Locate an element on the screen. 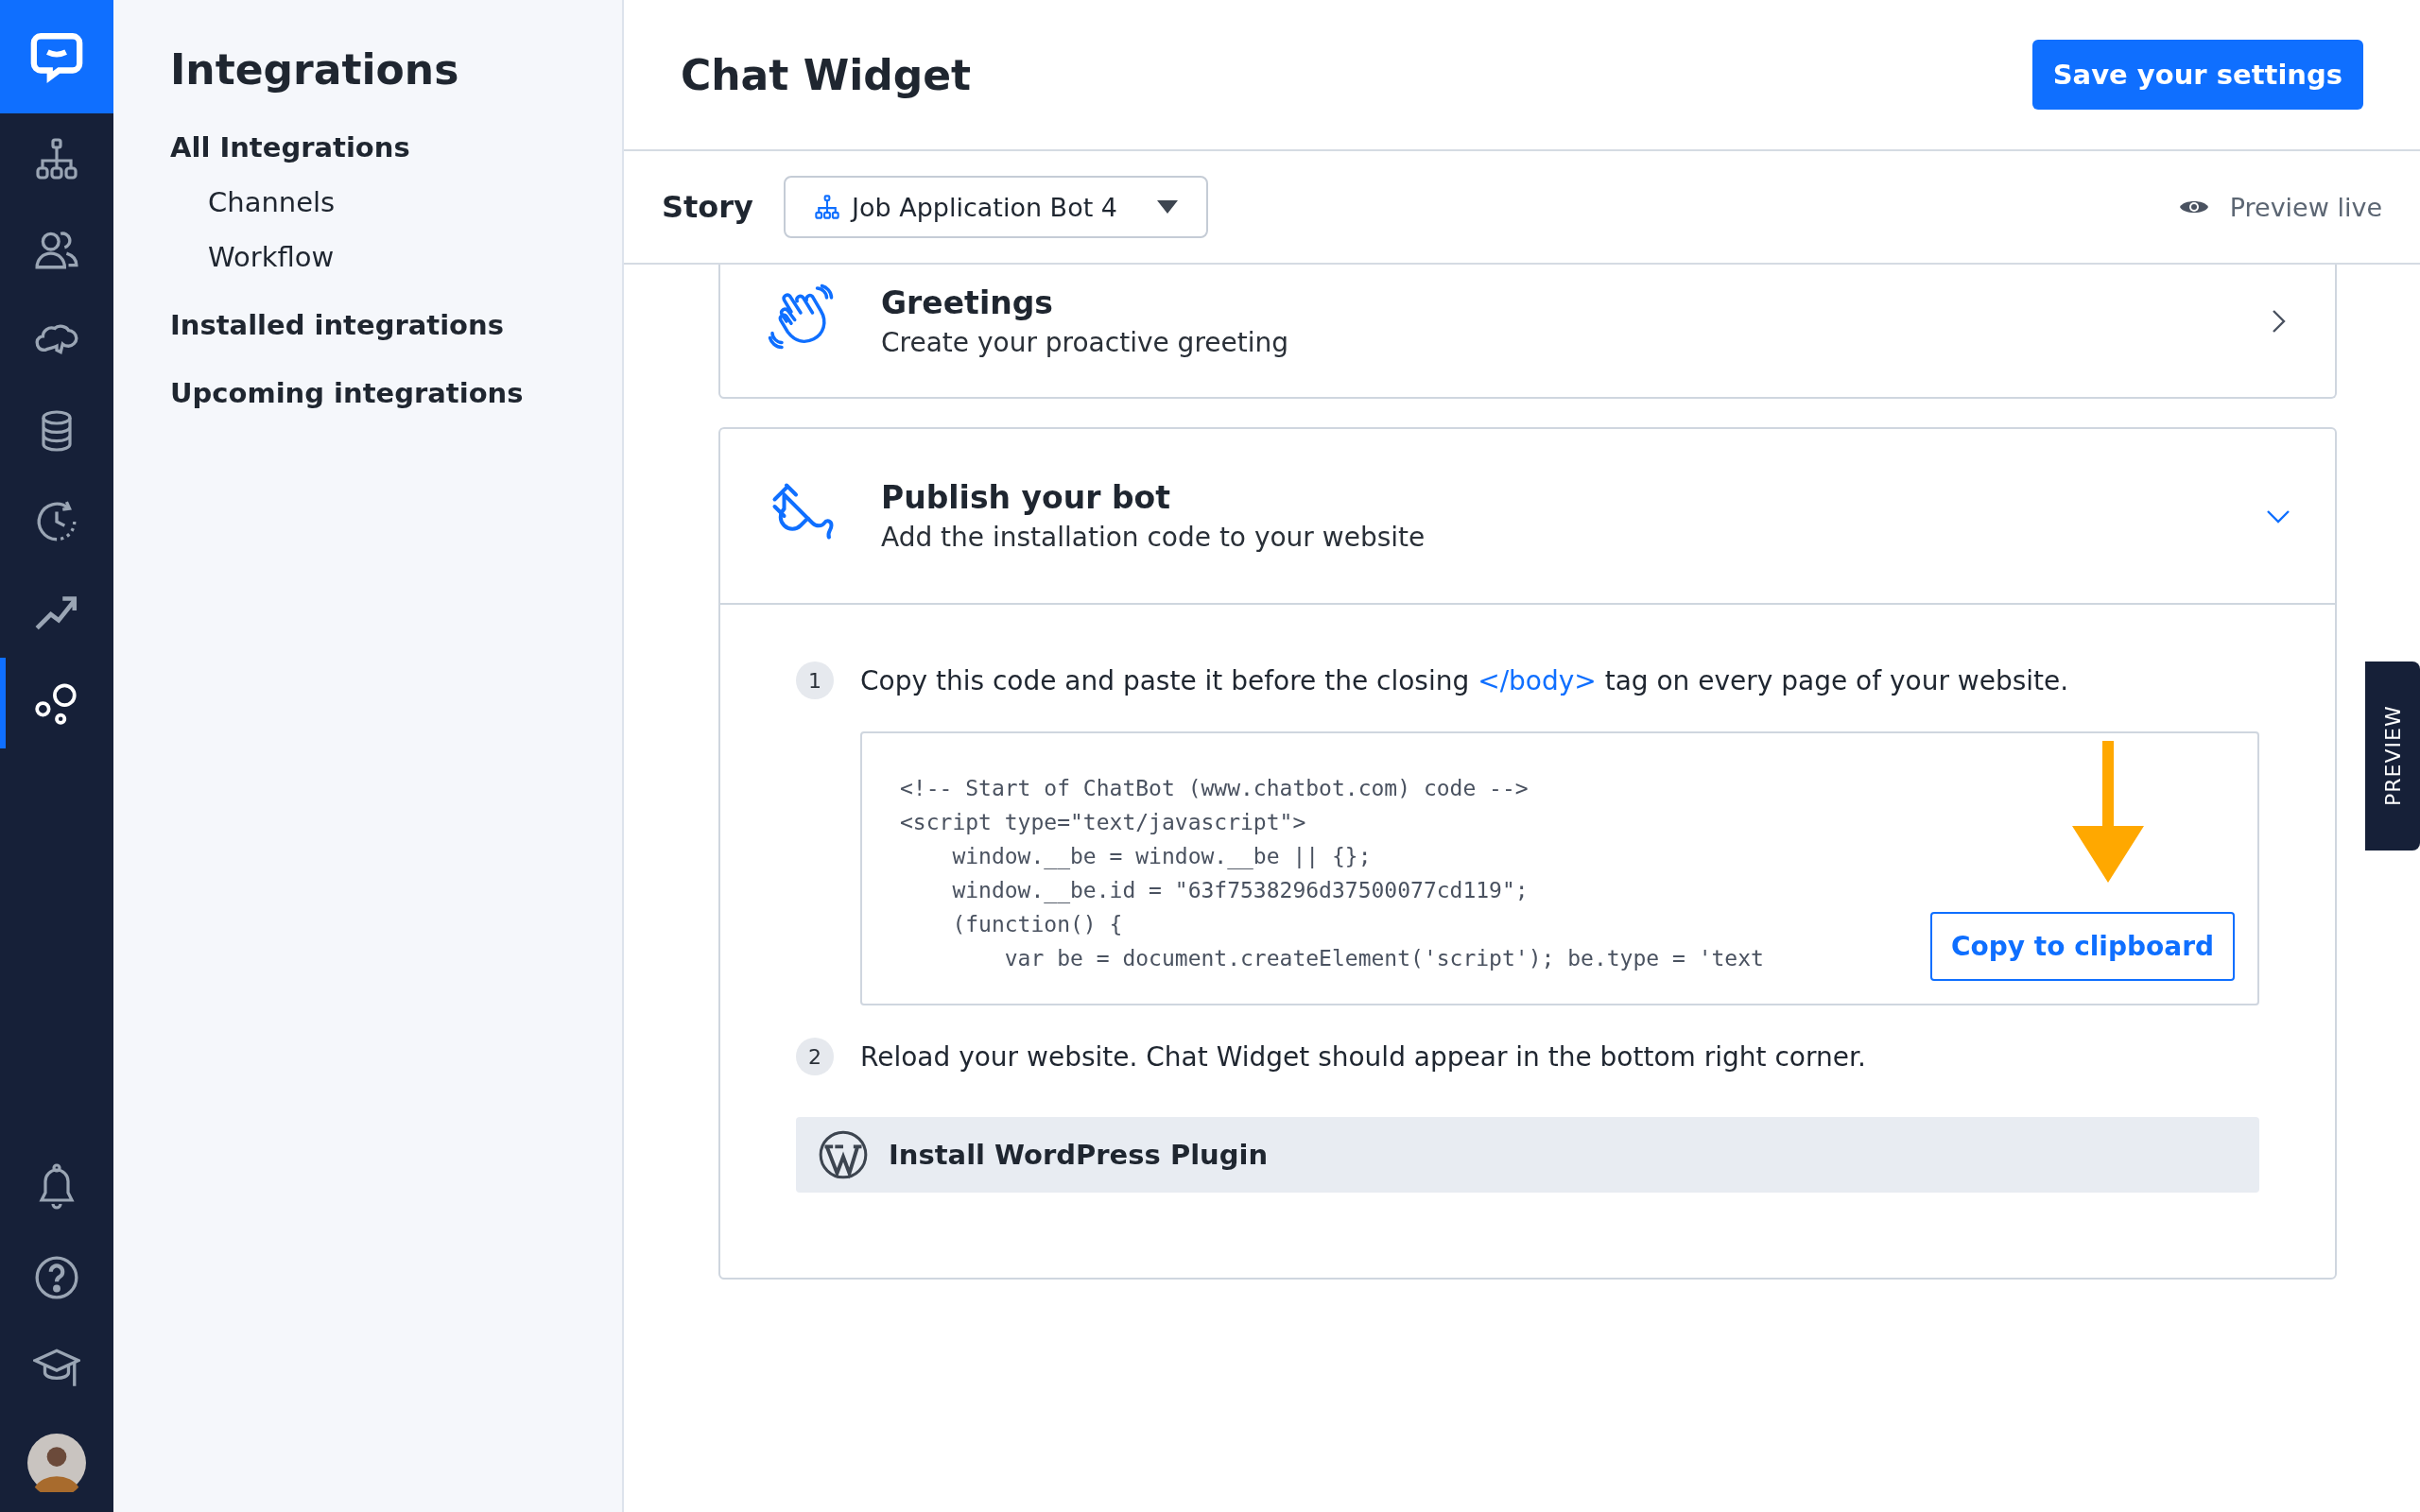  section-header: Greetings Create your proactive greeting is located at coordinates (1527, 331).